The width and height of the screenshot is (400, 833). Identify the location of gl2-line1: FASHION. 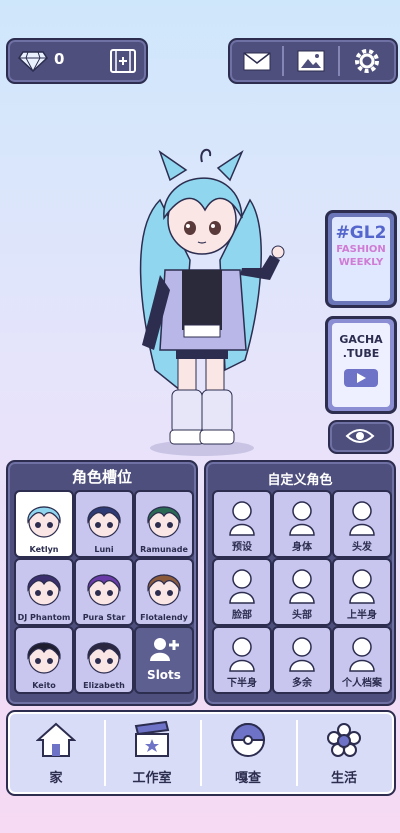
(361, 249).